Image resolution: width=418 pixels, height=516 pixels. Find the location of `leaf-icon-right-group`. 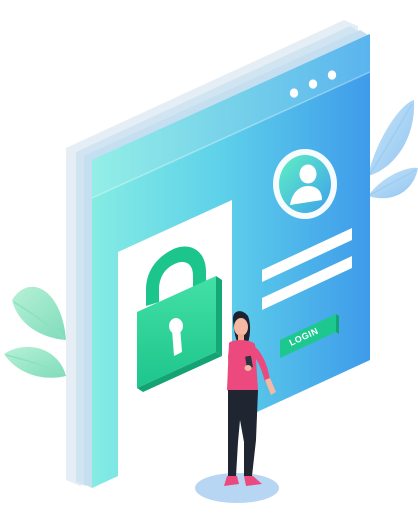

leaf-icon-right-group is located at coordinates (393, 149).